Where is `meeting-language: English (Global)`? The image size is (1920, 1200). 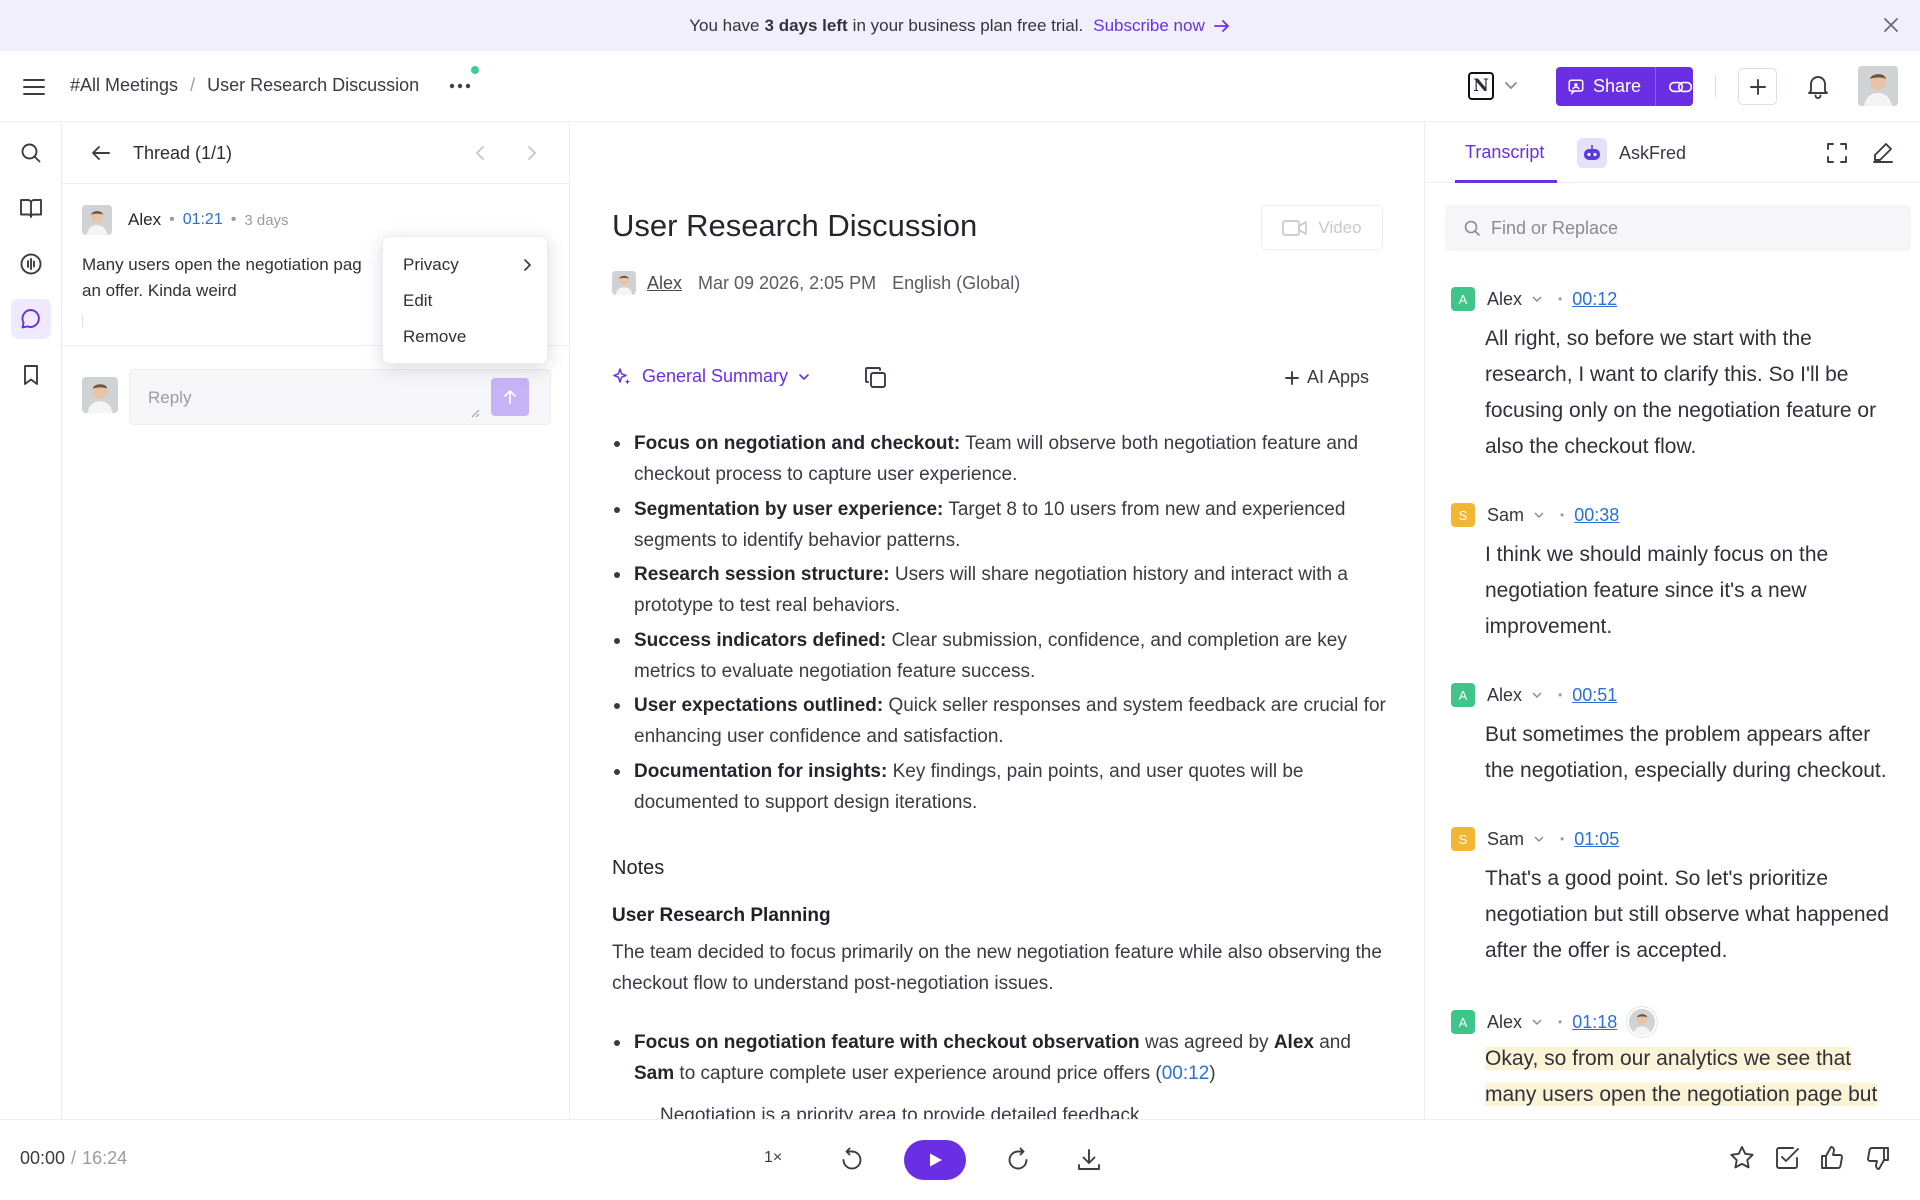
meeting-language: English (Global) is located at coordinates (956, 283).